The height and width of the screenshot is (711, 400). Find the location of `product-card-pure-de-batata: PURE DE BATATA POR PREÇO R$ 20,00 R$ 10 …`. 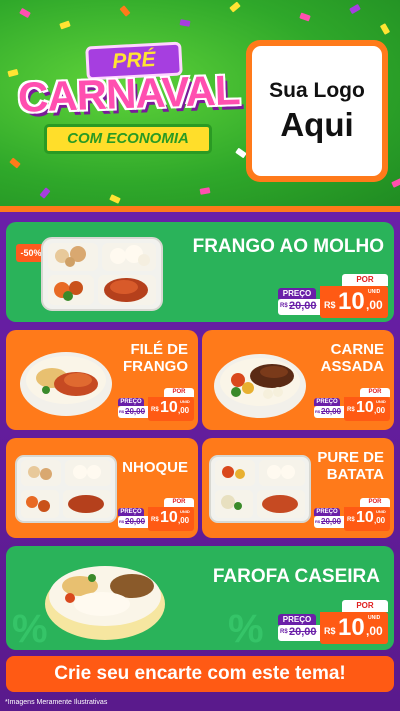

product-card-pure-de-batata: PURE DE BATATA POR PREÇO R$ 20,00 R$ 10 … is located at coordinates (298, 488).